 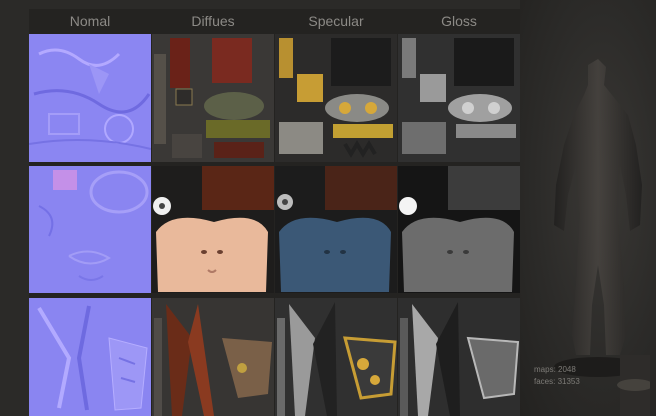 I want to click on column-headers: Nomal Diffues Specular Gloss, so click(x=274, y=21).